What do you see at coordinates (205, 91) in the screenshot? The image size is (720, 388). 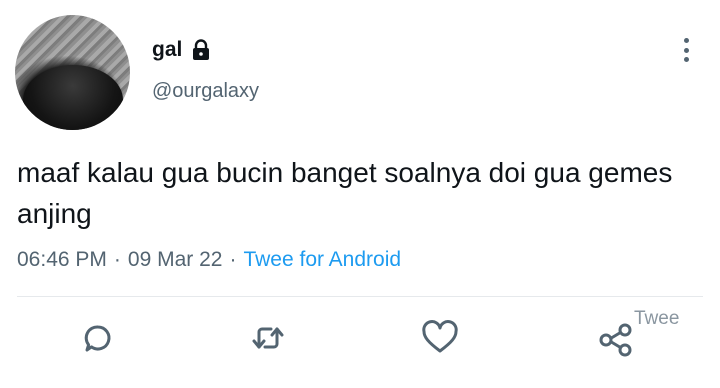 I see `handle: @ourgalaxy` at bounding box center [205, 91].